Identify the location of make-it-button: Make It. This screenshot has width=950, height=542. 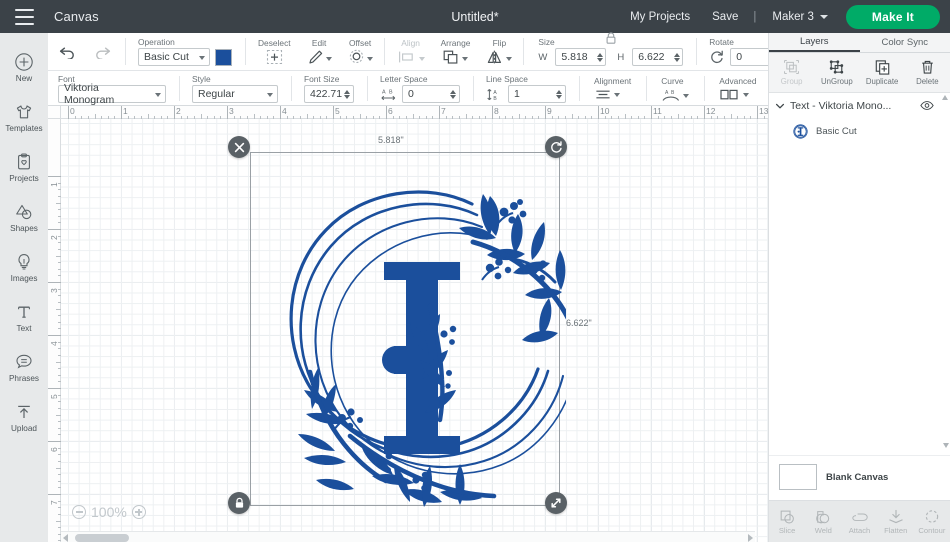
(892, 16).